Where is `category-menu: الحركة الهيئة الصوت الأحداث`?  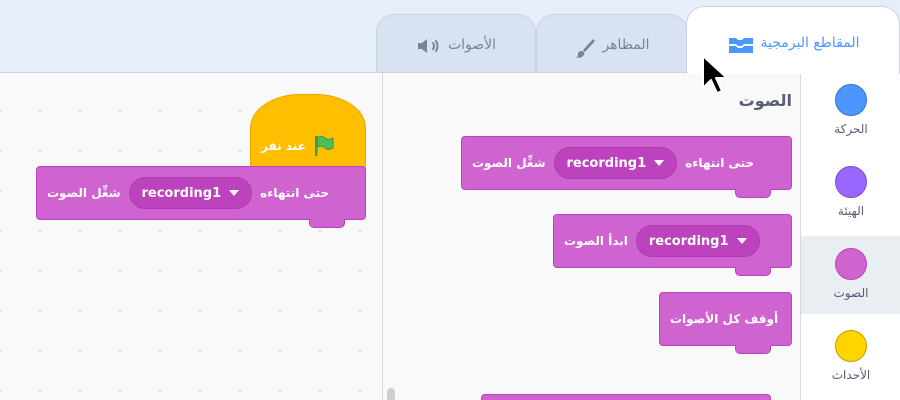 category-menu: الحركة الهيئة الصوت الأحداث is located at coordinates (850, 236).